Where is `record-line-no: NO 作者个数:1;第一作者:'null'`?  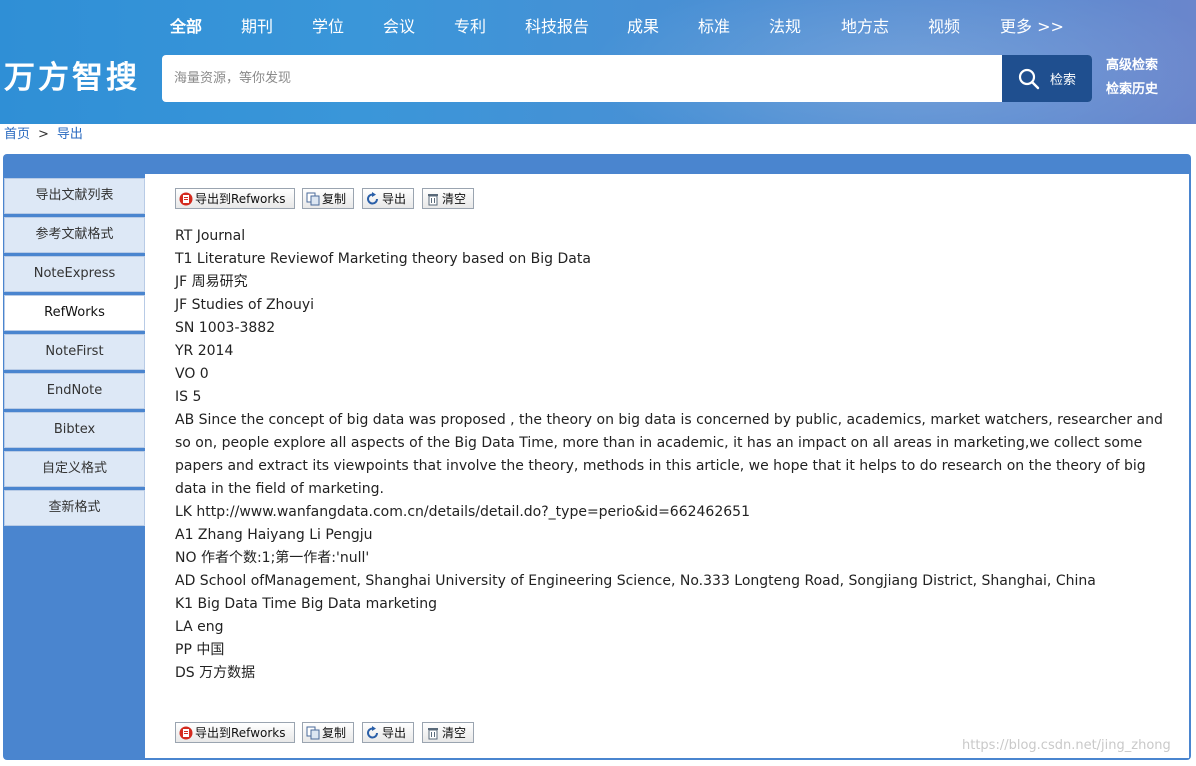 record-line-no: NO 作者个数:1;第一作者:'null' is located at coordinates (272, 558).